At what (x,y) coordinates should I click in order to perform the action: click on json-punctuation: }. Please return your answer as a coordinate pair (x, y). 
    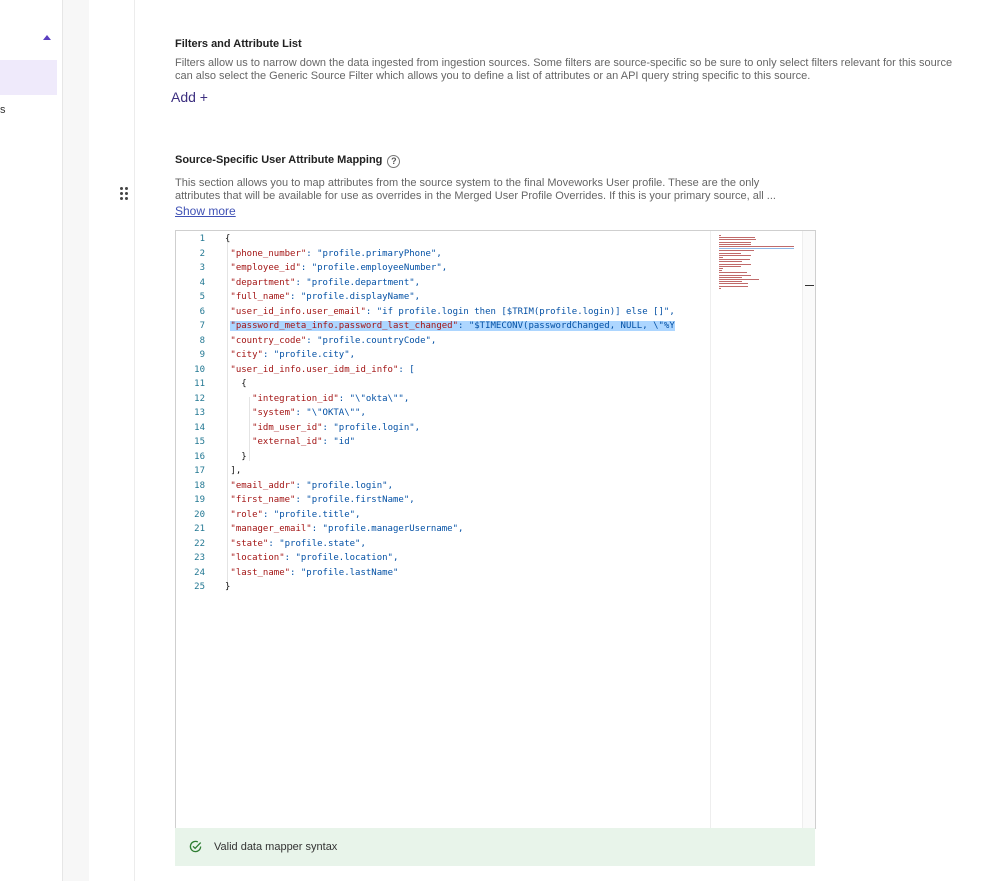
    Looking at the image, I should click on (228, 587).